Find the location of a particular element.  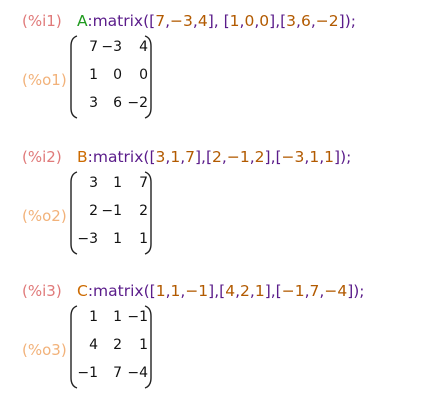

matrix-row: 100 is located at coordinates (111, 75).